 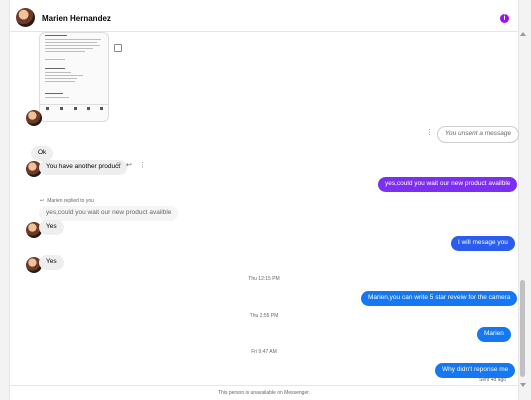 I want to click on timestamp: Thu 12:15 PM, so click(x=264, y=279).